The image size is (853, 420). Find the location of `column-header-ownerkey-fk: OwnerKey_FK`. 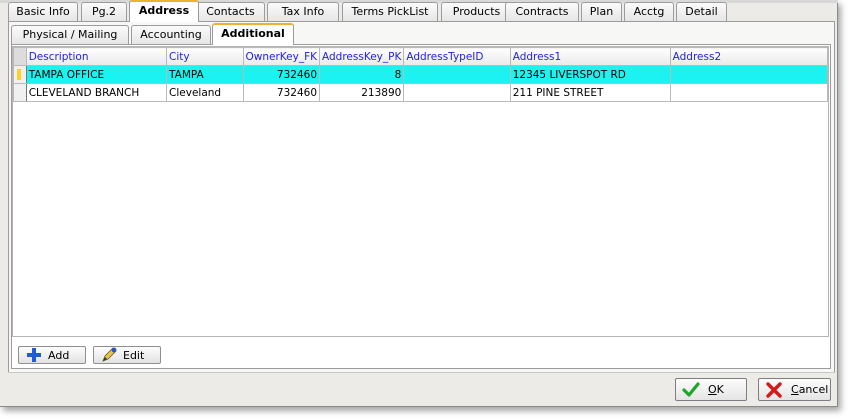

column-header-ownerkey-fk: OwnerKey_FK is located at coordinates (281, 56).